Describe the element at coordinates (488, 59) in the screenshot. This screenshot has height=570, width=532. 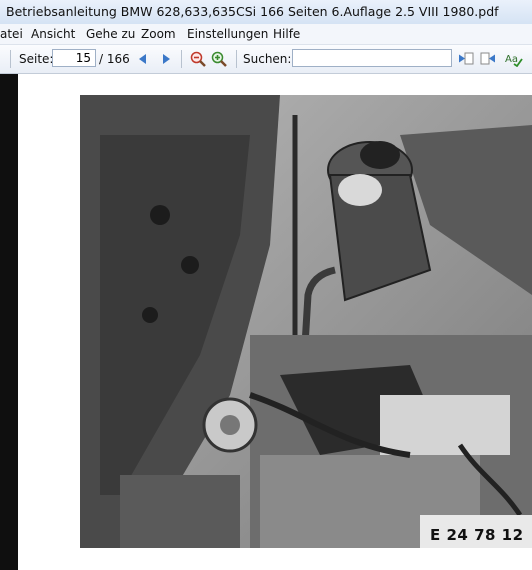
I see `find-next-icon` at that location.